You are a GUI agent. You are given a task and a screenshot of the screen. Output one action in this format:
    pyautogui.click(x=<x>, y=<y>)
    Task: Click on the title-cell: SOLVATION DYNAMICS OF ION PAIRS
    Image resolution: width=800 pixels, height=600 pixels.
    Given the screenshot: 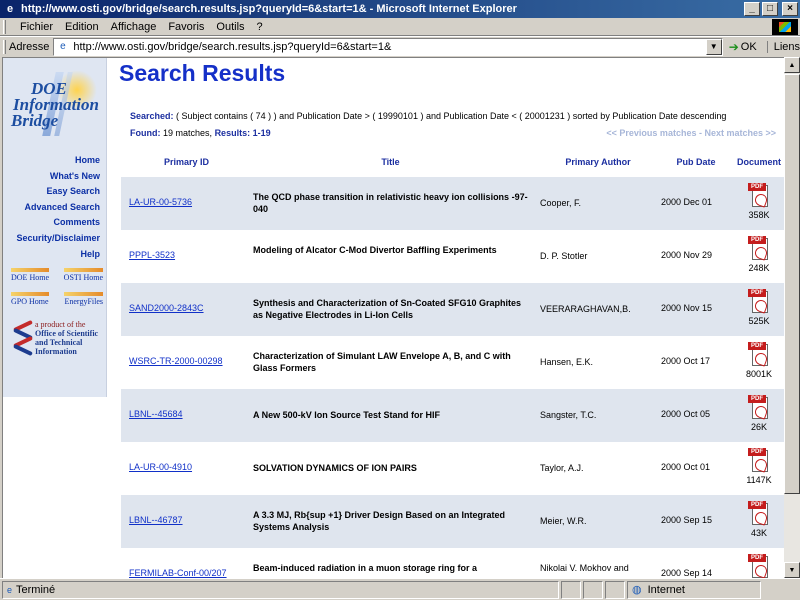 What is the action you would take?
    pyautogui.click(x=335, y=468)
    